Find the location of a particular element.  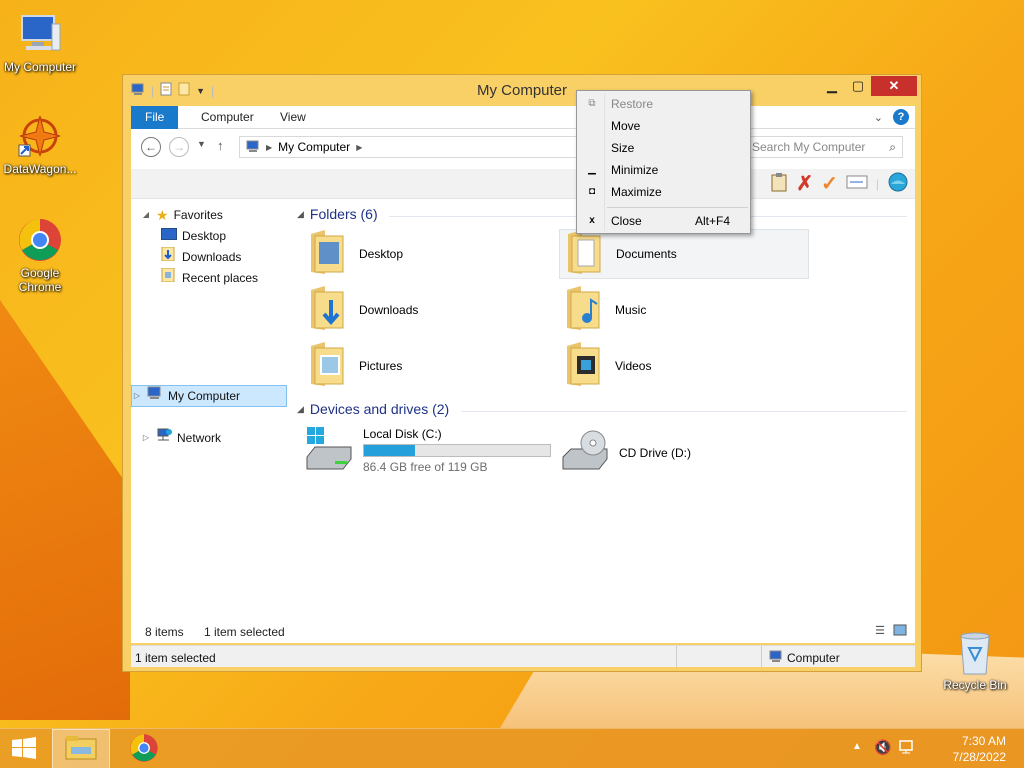

folder-music: Music is located at coordinates (679, 310).